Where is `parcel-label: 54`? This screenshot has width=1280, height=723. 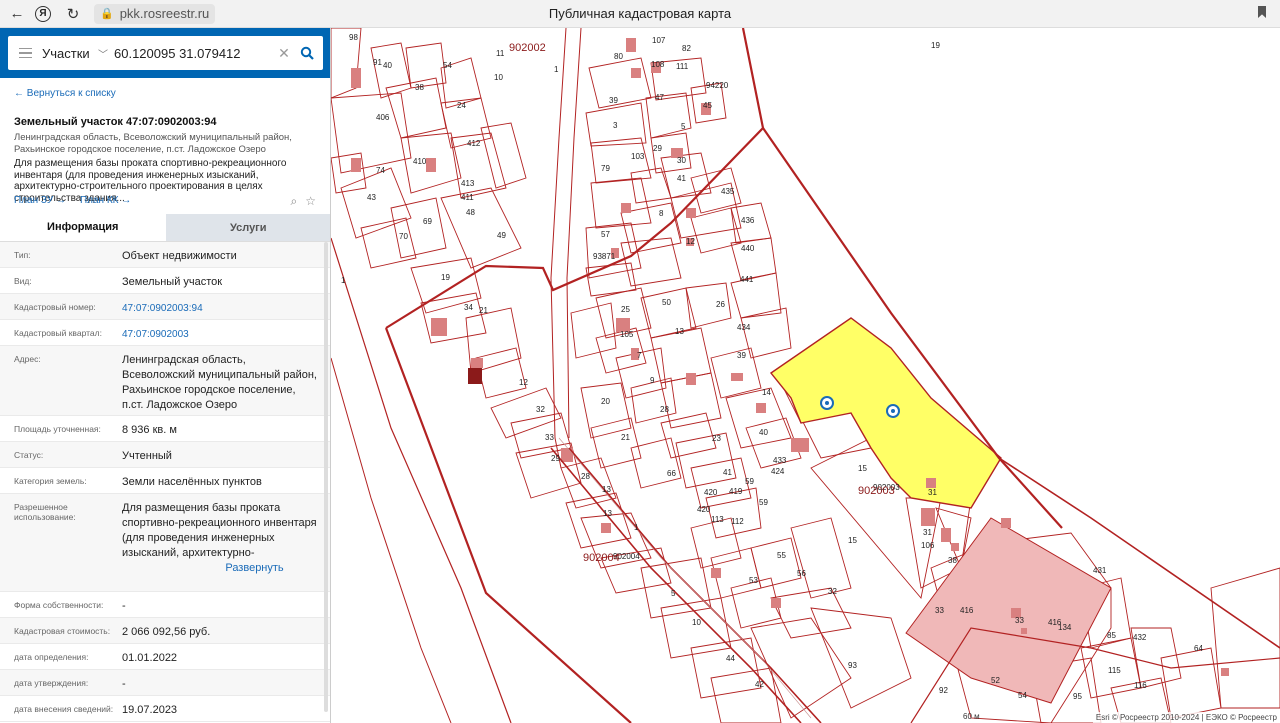
parcel-label: 54 is located at coordinates (447, 65).